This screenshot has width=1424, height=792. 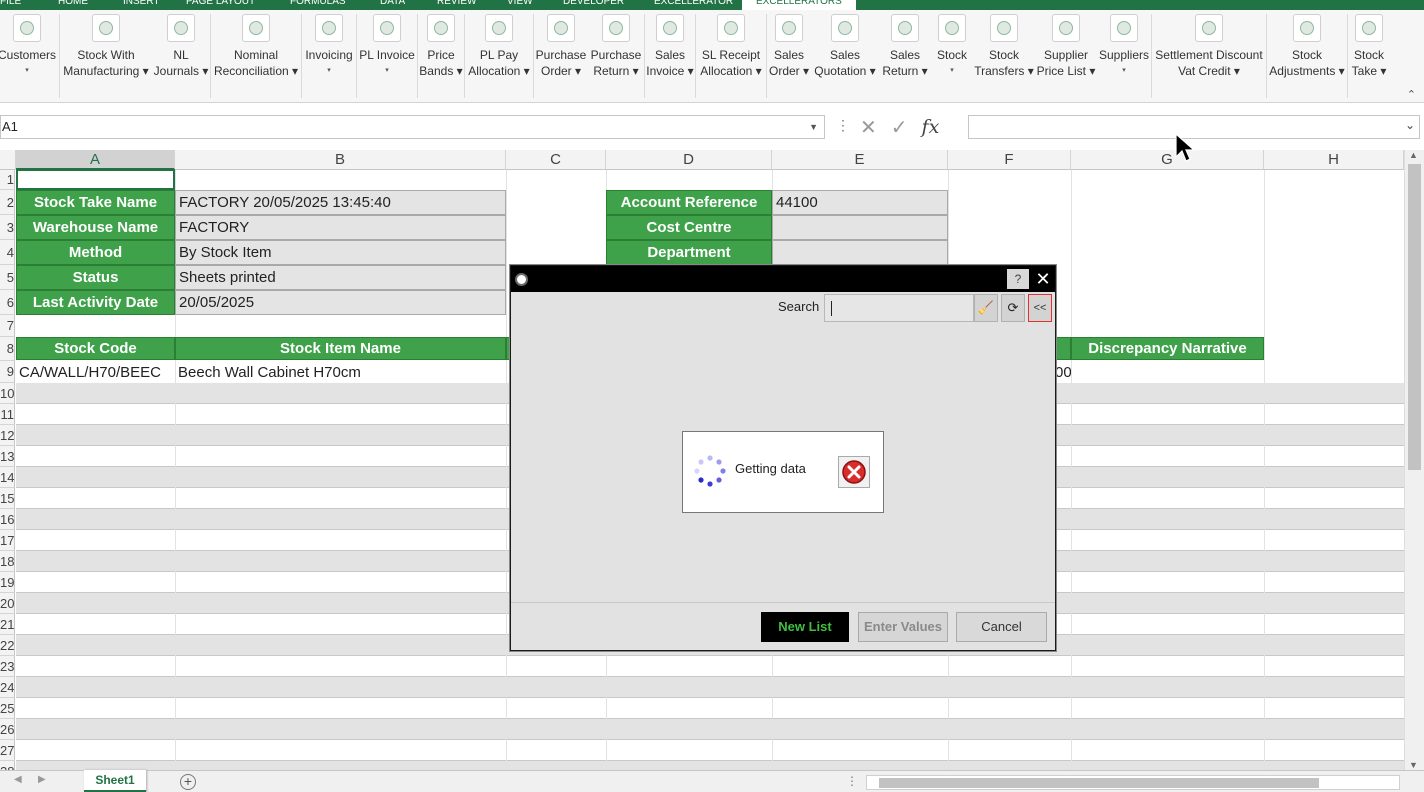 What do you see at coordinates (256, 55) in the screenshot?
I see `ribbon-nominal-reconciliation-button: Nominal Reconciliation ▾` at bounding box center [256, 55].